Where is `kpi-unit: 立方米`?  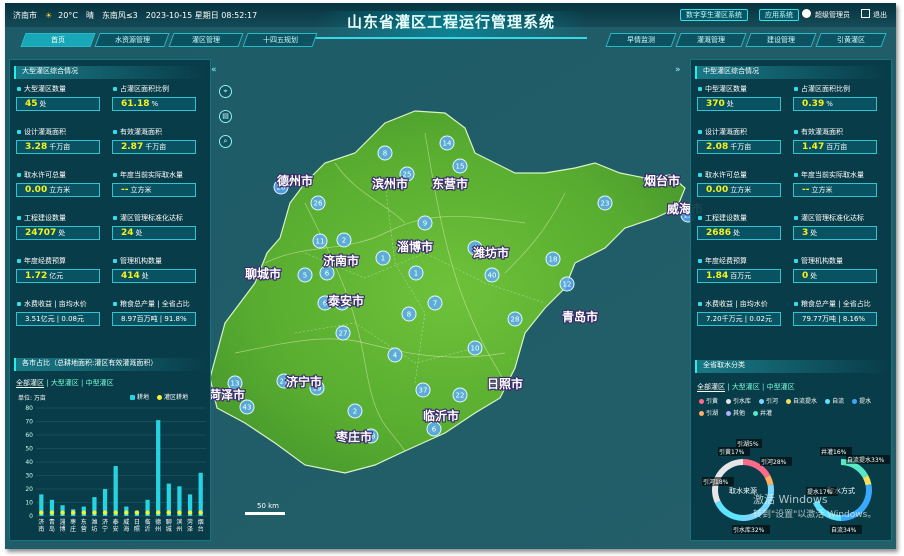
kpi-unit: 立方米 is located at coordinates (822, 190).